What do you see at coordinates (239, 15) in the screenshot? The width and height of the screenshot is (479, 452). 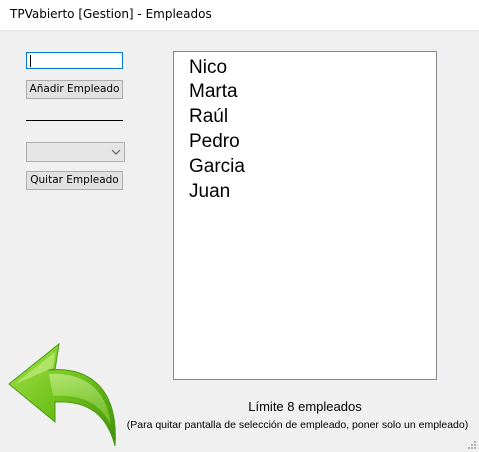 I see `title-bar: TPVabierto [Gestion] - Empleados` at bounding box center [239, 15].